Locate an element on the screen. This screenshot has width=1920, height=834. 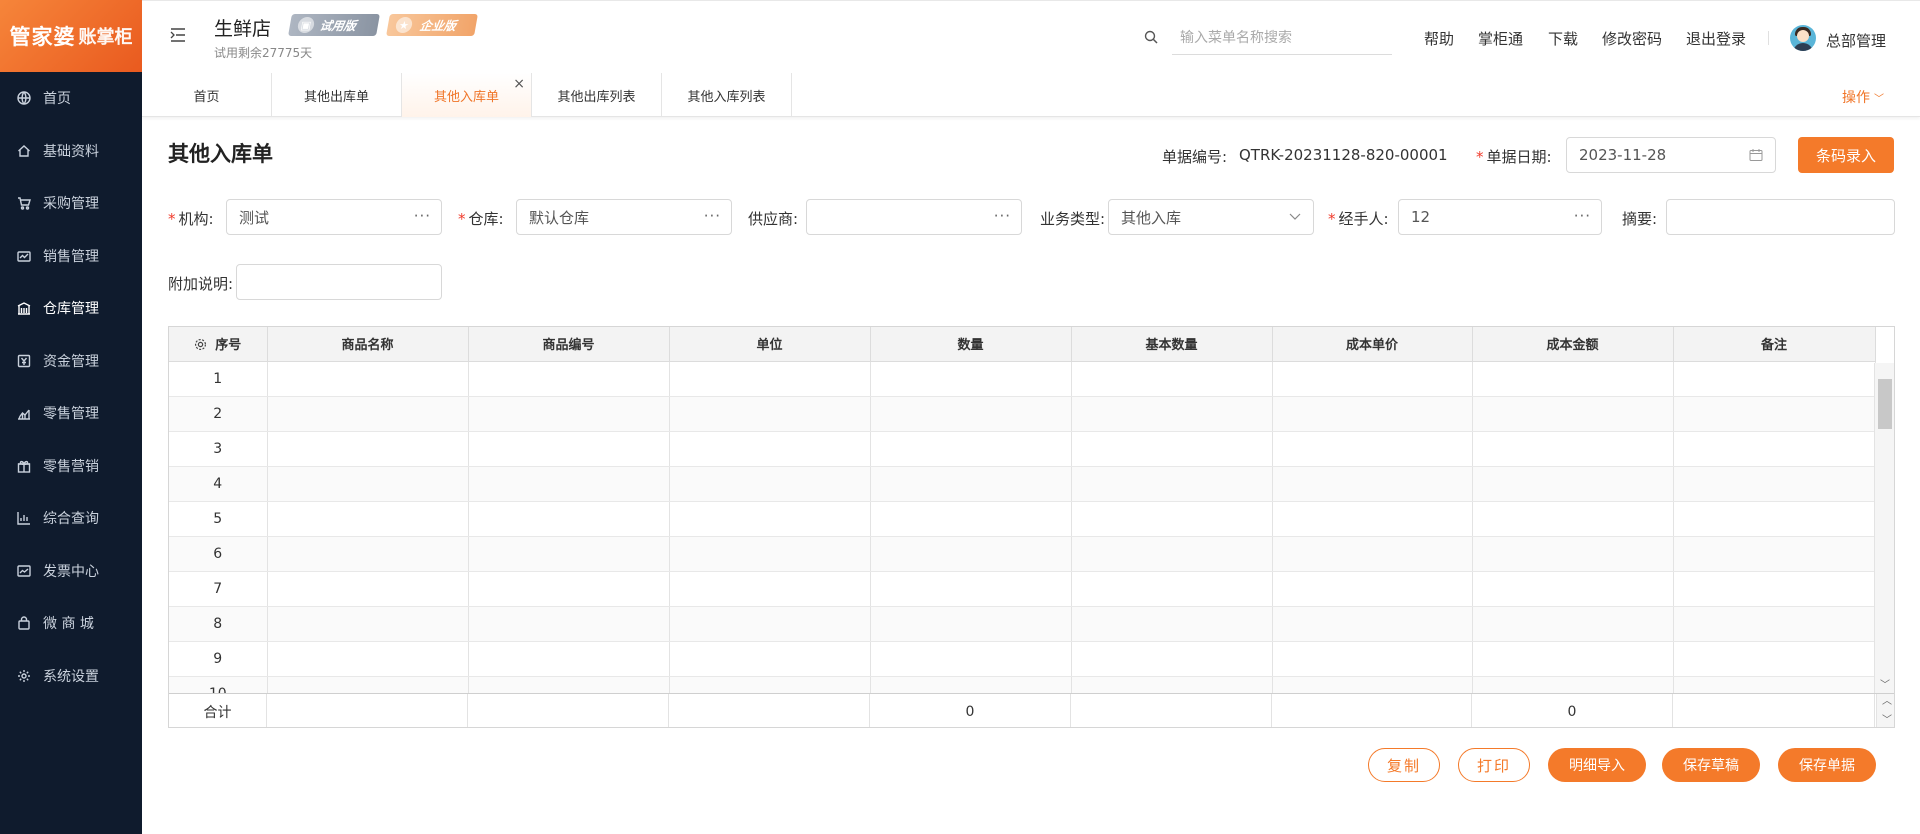
tab-other-outbound-list: 其他出库列表 is located at coordinates (597, 95).